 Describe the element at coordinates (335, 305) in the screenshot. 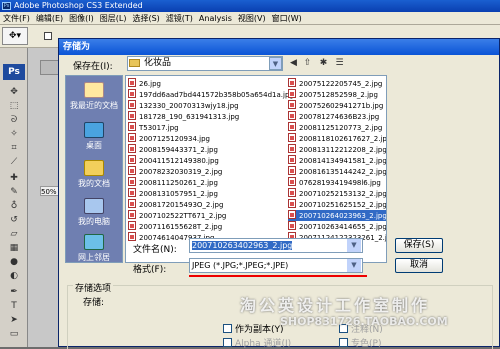

I see `watermark-text: 淘公英设计工作室制作` at that location.